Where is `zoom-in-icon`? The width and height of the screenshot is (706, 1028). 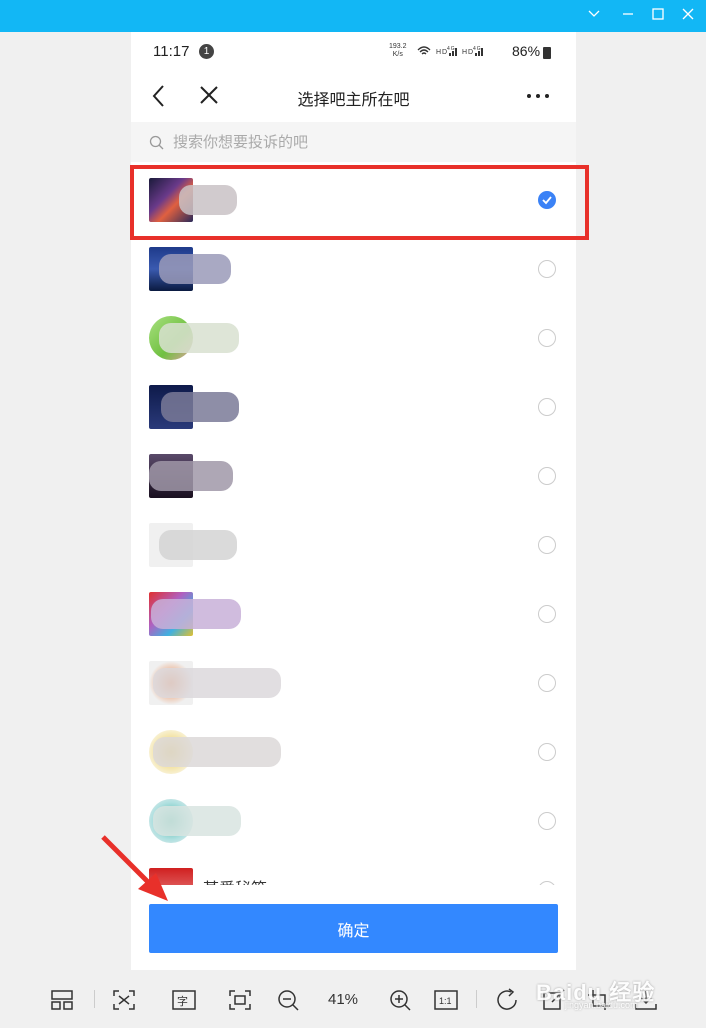 zoom-in-icon is located at coordinates (400, 1000).